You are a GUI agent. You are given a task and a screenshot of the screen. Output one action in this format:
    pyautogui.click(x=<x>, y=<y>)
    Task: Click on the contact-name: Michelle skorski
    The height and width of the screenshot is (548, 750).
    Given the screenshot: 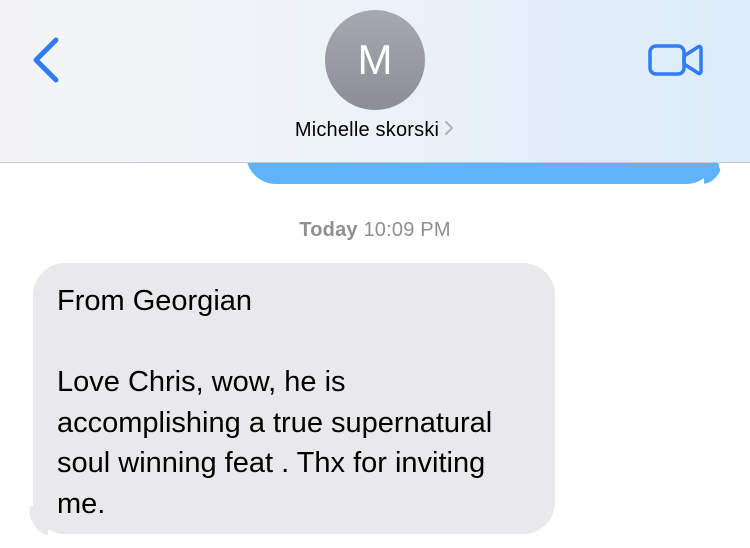 What is the action you would take?
    pyautogui.click(x=367, y=130)
    